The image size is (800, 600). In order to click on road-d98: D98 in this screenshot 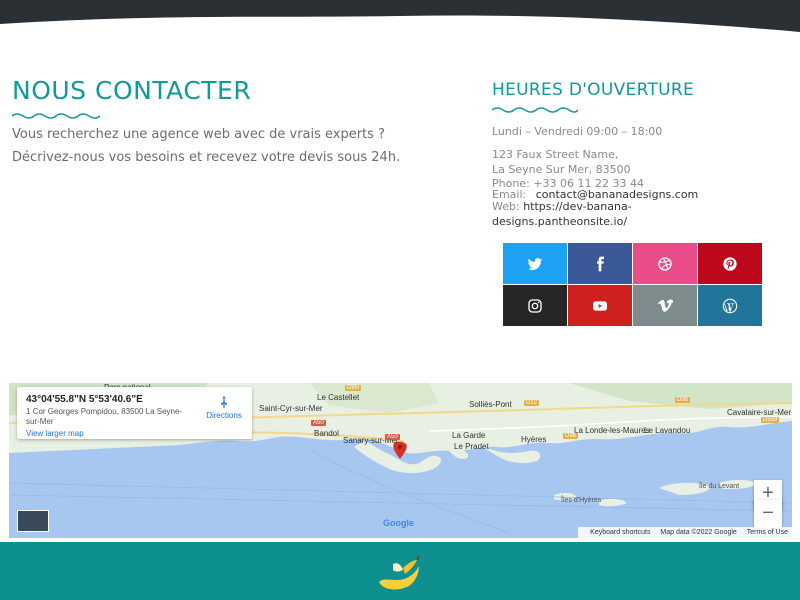, I will do `click(683, 400)`.